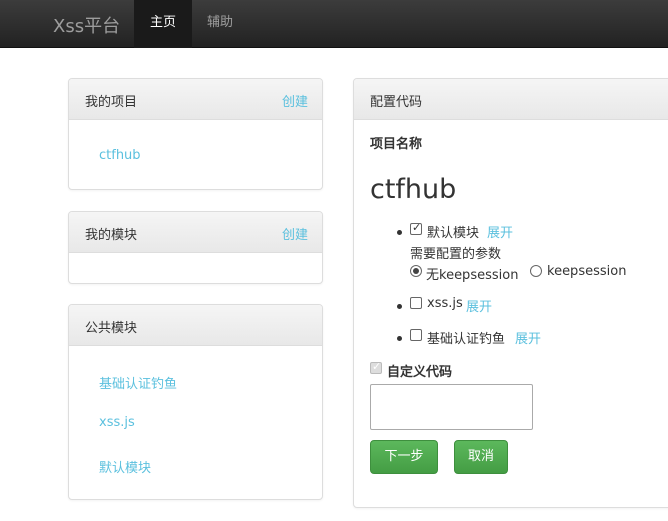 Image resolution: width=668 pixels, height=521 pixels. Describe the element at coordinates (86, 25) in the screenshot. I see `brand-logo: Xss平台` at that location.